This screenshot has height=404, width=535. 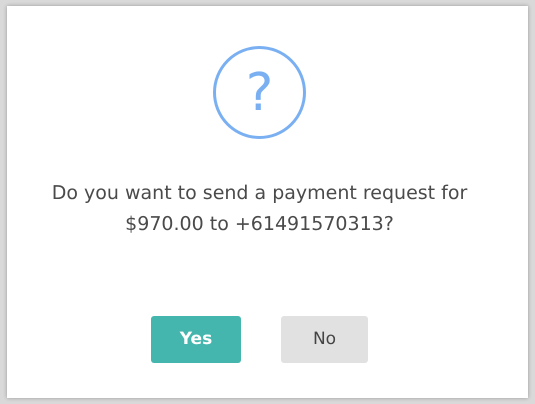 What do you see at coordinates (259, 92) in the screenshot?
I see `question-icon: ?` at bounding box center [259, 92].